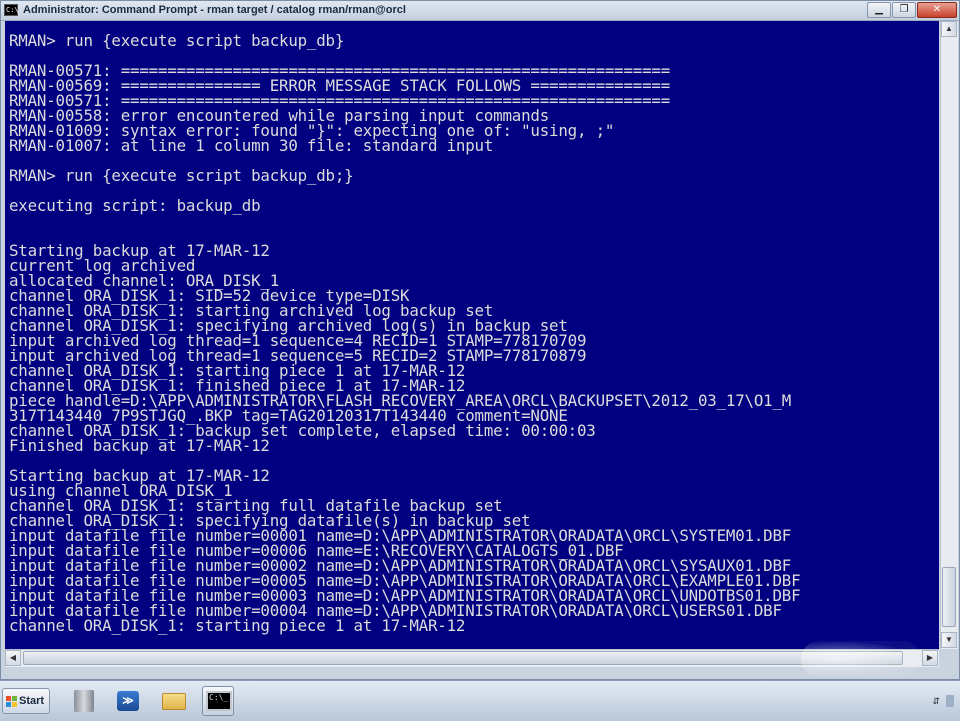 This screenshot has width=960, height=721. Describe the element at coordinates (177, 40) in the screenshot. I see `console-line: RMAN> run {execute script backup_db}` at that location.